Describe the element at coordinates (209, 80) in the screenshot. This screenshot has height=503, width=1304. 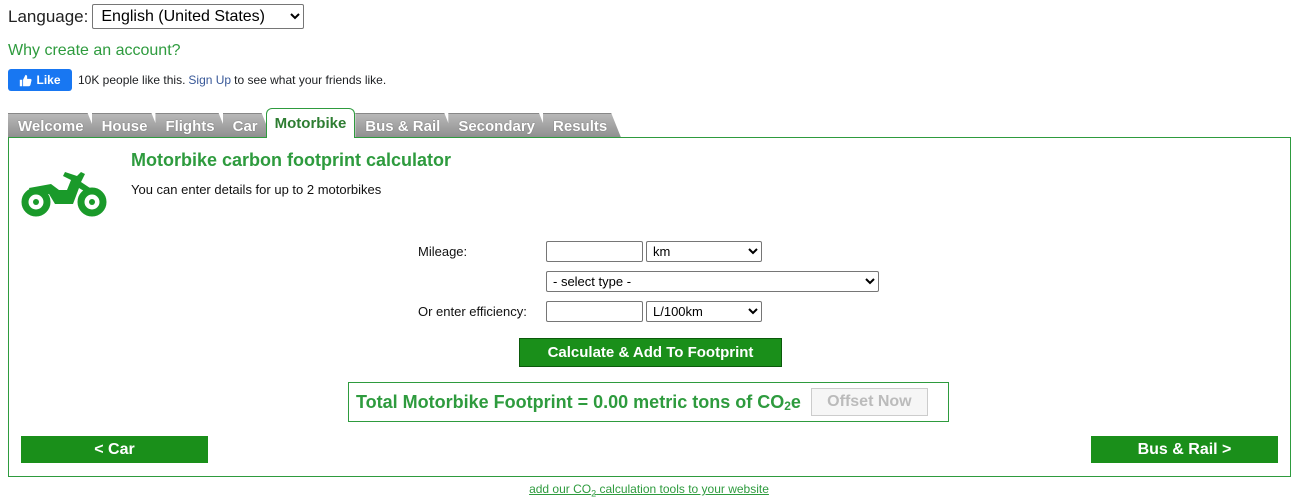
I see `facebook-signup-link: Sign Up` at that location.